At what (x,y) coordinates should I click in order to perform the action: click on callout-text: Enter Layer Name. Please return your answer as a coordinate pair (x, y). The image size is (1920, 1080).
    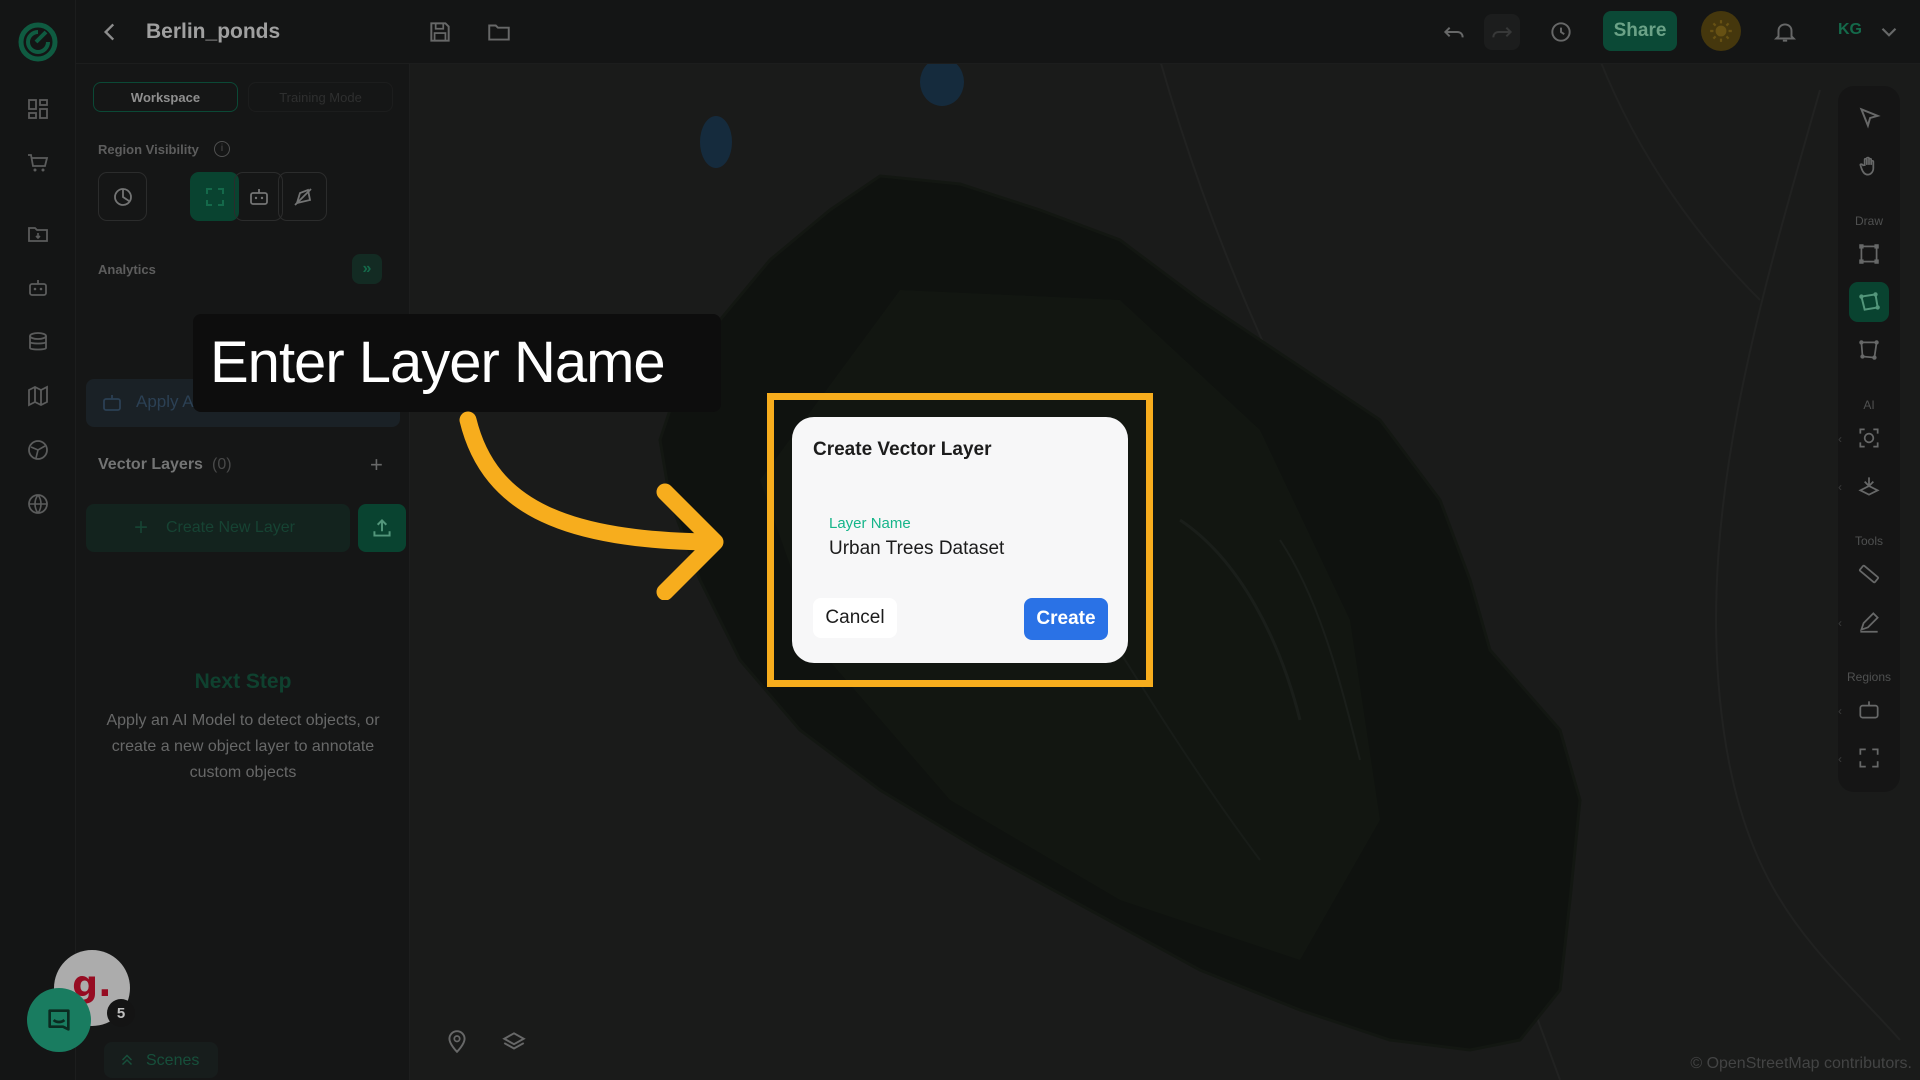
    Looking at the image, I should click on (438, 362).